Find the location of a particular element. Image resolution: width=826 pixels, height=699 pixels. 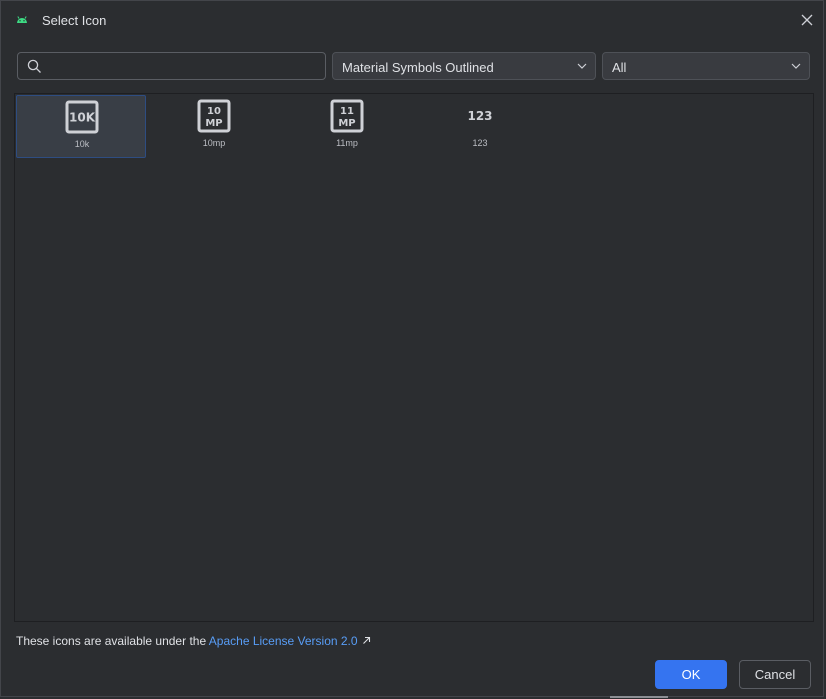

external-link-icon is located at coordinates (366, 640).